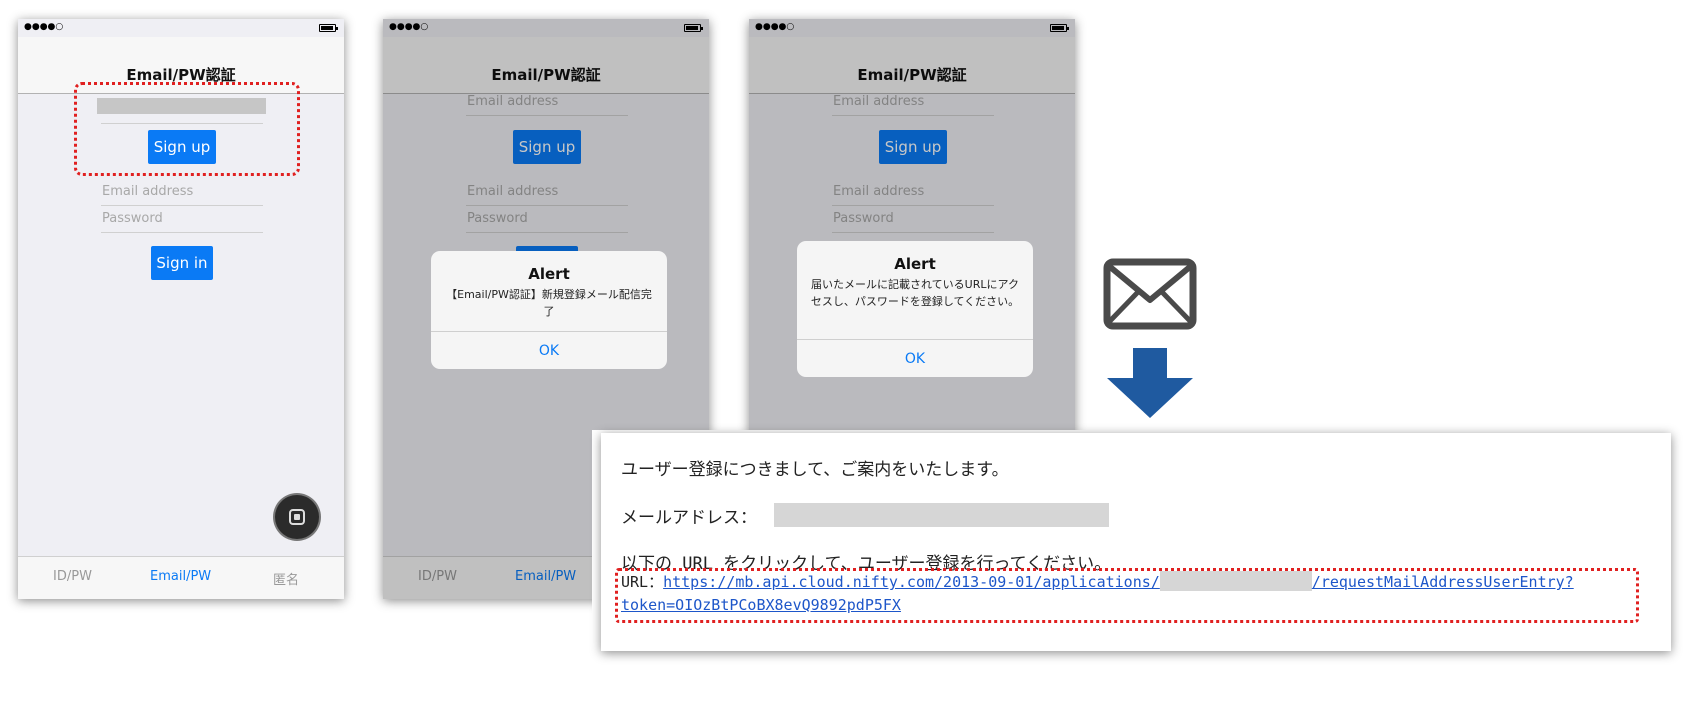 This screenshot has width=1683, height=709. Describe the element at coordinates (132, 218) in the screenshot. I see `password-placeholder: Password` at that location.